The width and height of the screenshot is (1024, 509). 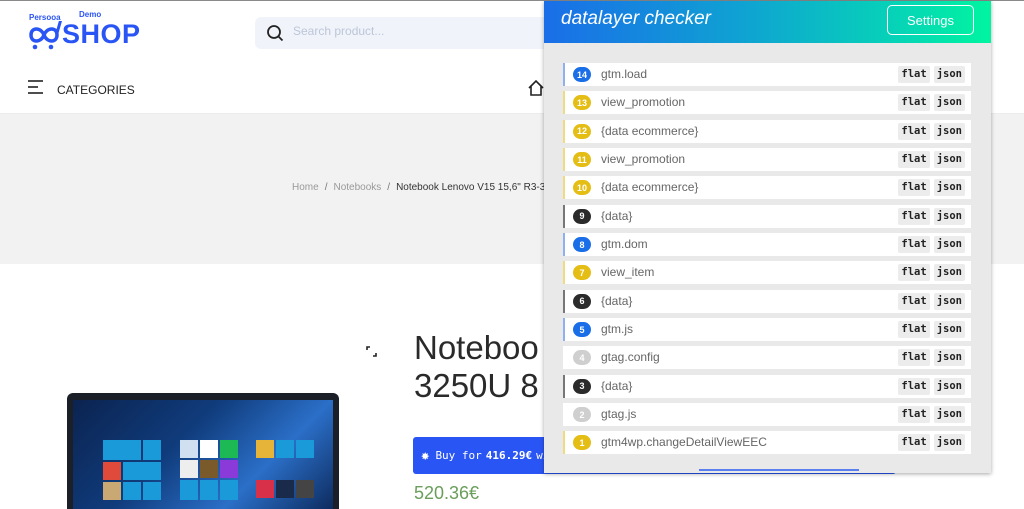 What do you see at coordinates (624, 74) in the screenshot?
I see `event-name: gtm.load` at bounding box center [624, 74].